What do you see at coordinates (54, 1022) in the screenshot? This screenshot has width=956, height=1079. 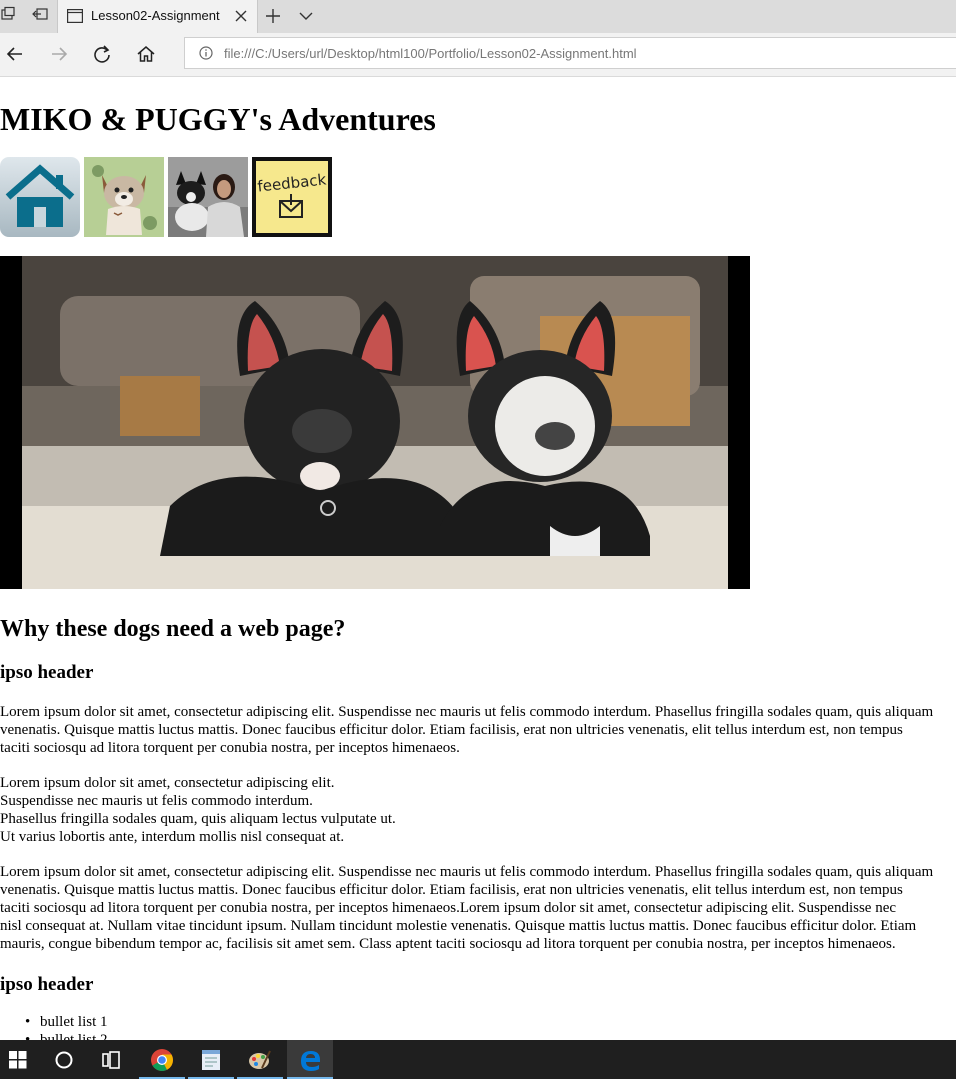 I see `list-item: bullet list 1` at bounding box center [54, 1022].